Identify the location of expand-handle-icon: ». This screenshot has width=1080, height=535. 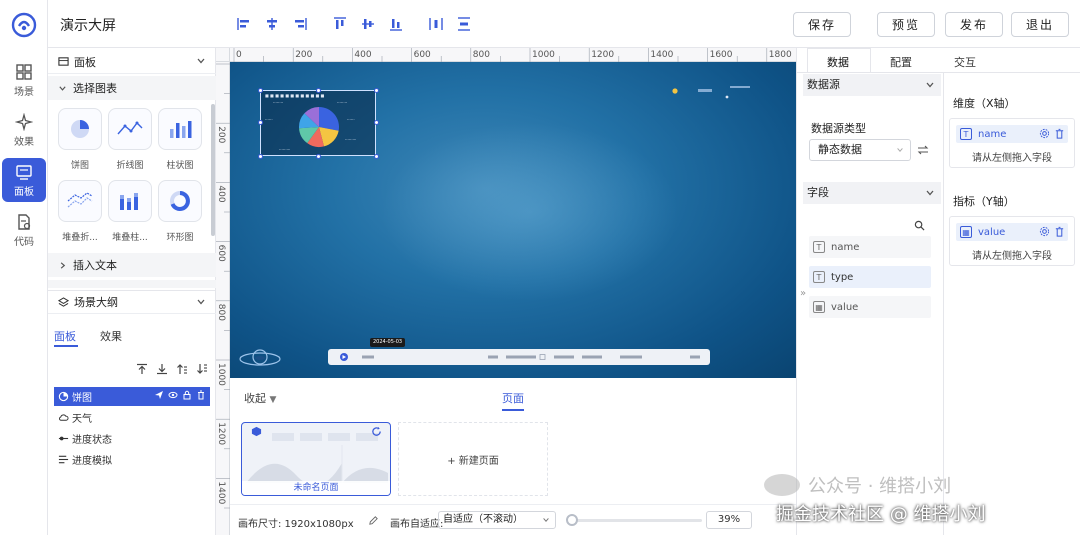
(803, 294).